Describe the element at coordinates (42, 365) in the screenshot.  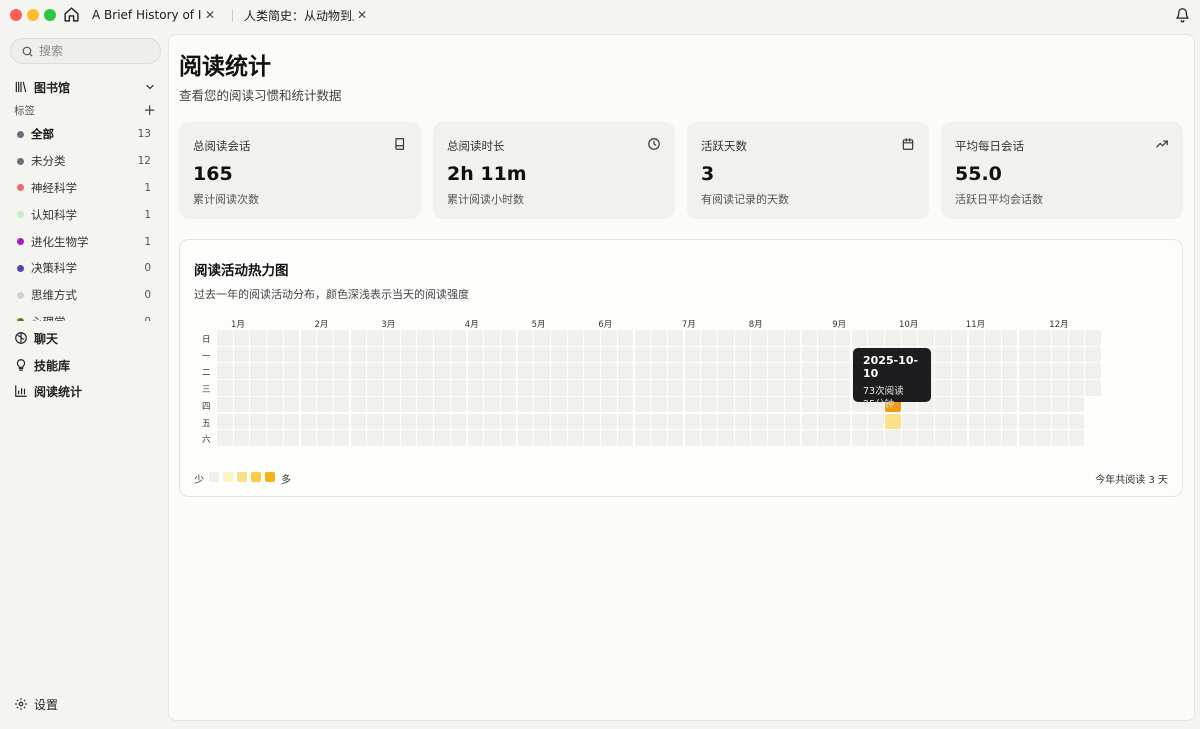
I see `nav-skills: 技能库` at that location.